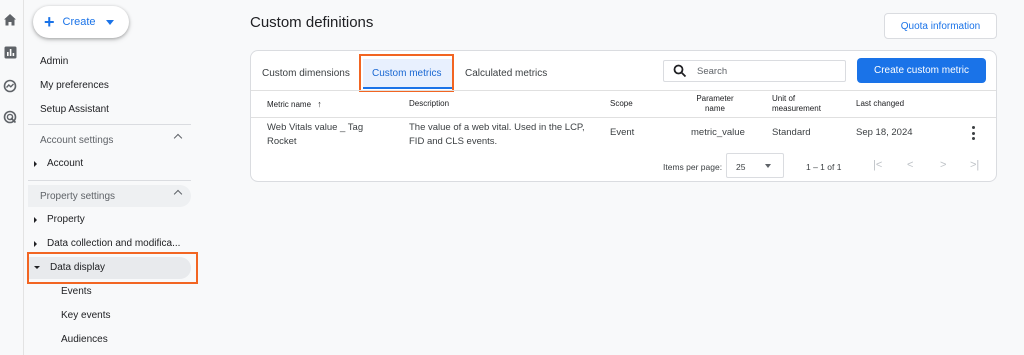 The width and height of the screenshot is (1024, 355). I want to click on search-placeholder: Search, so click(712, 71).